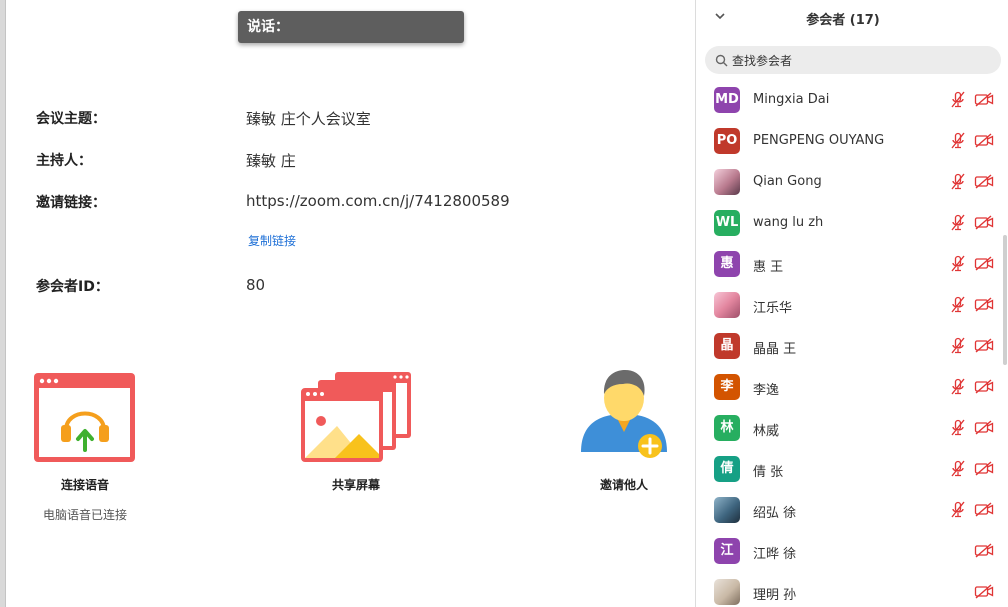 The image size is (1008, 607). I want to click on participant-row: PO PENGPENG OUYANG, so click(846, 141).